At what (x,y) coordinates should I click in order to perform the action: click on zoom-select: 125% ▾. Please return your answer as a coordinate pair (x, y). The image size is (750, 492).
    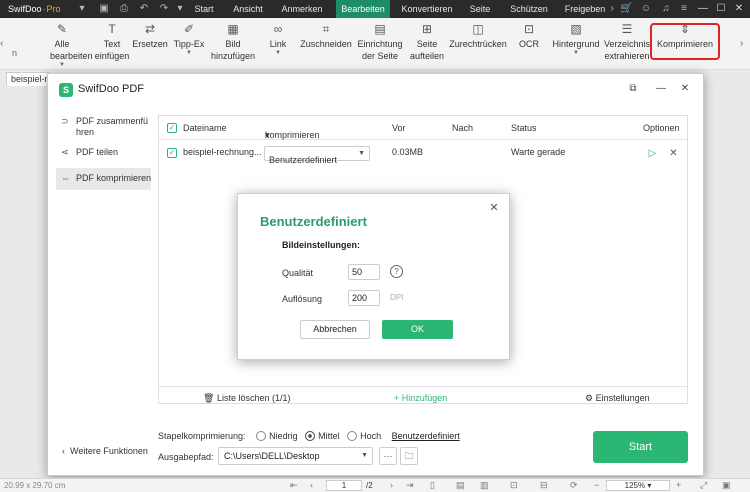
    Looking at the image, I should click on (638, 485).